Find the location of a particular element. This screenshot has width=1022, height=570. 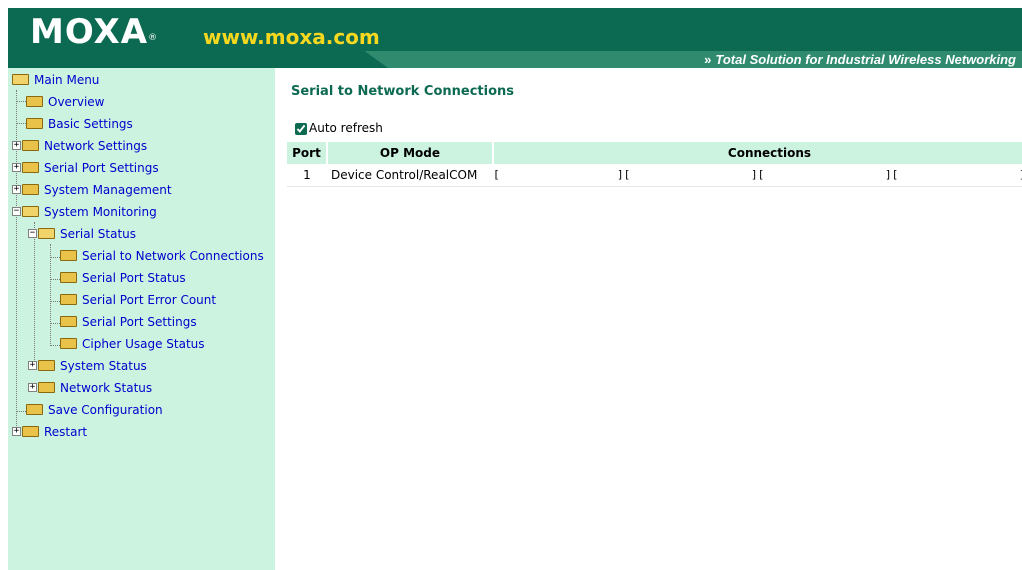

connection-slots: [ ][ ][ ][ ] is located at coordinates (757, 175).